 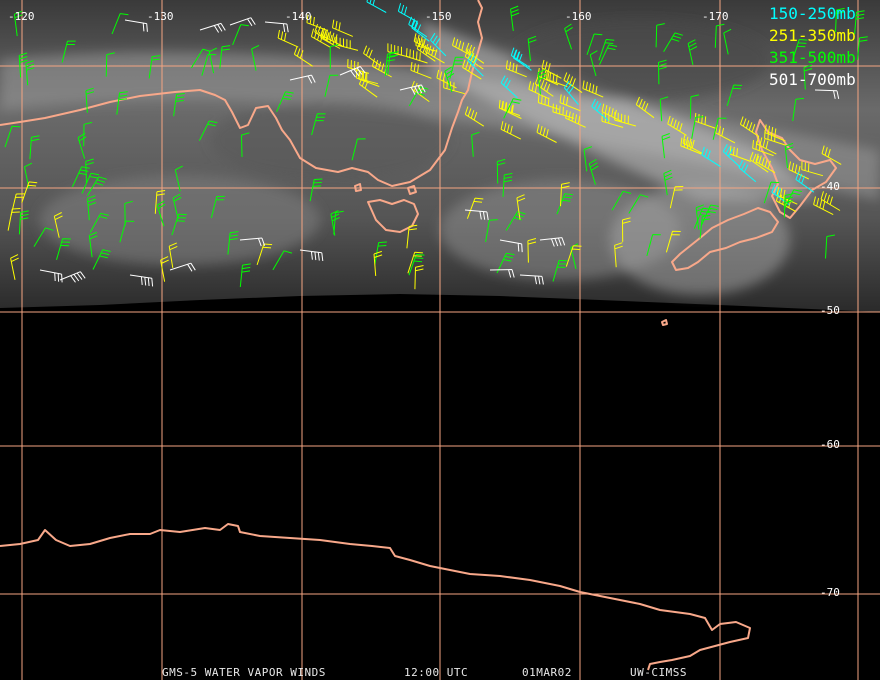 What do you see at coordinates (438, 16) in the screenshot?
I see `lon-label: -150` at bounding box center [438, 16].